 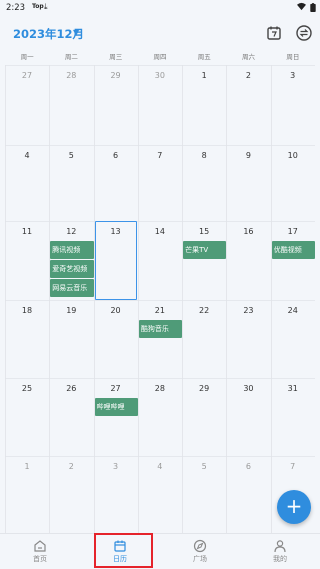 I want to click on day-cell: 25, so click(x=27, y=388).